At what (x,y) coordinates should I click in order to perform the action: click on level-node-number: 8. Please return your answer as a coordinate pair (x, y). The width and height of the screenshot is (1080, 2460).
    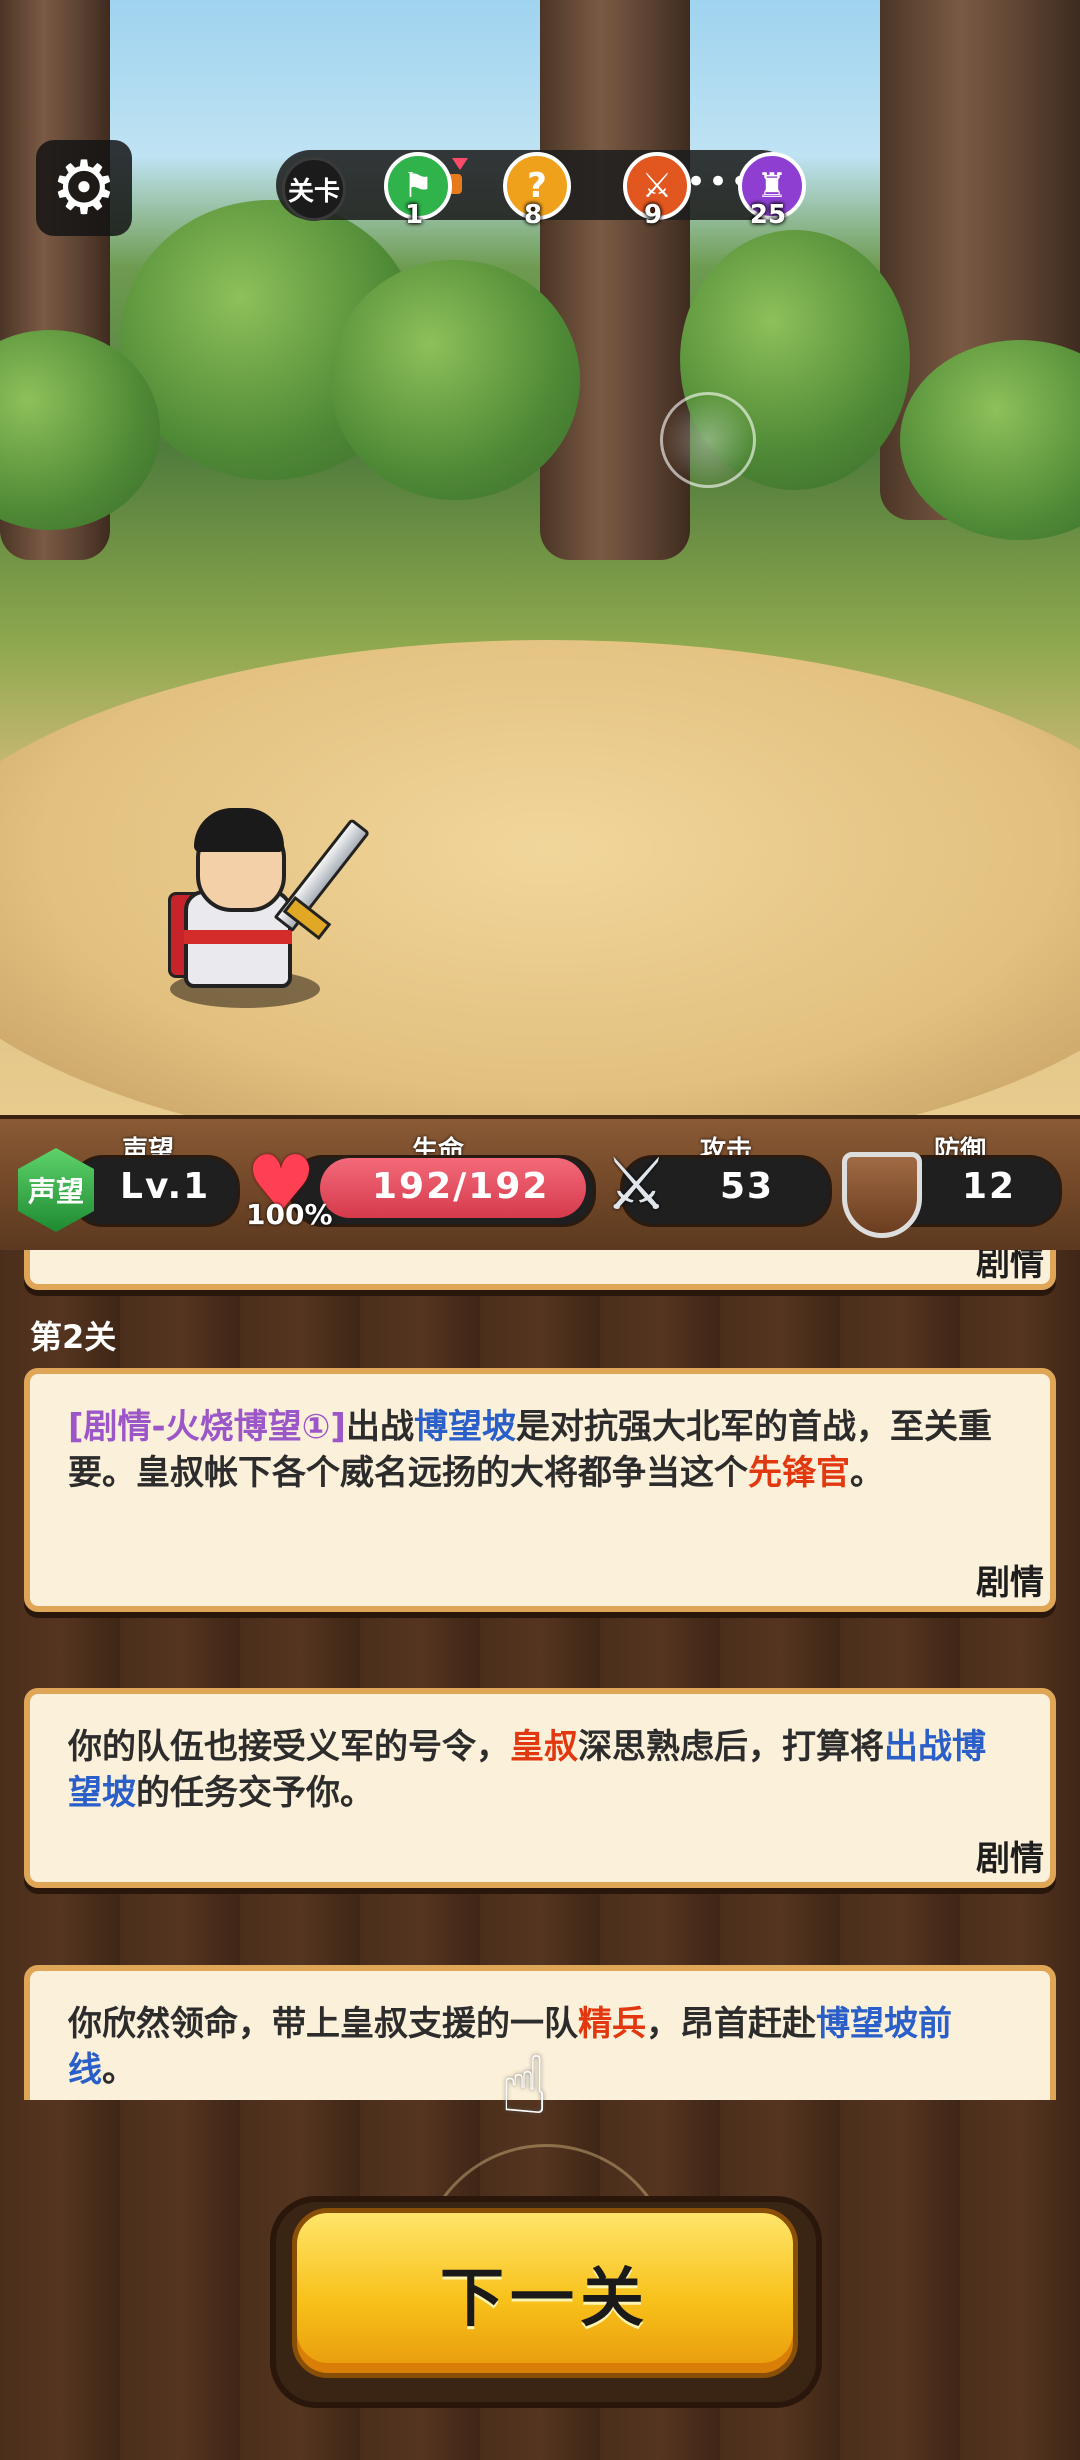
    Looking at the image, I should click on (533, 215).